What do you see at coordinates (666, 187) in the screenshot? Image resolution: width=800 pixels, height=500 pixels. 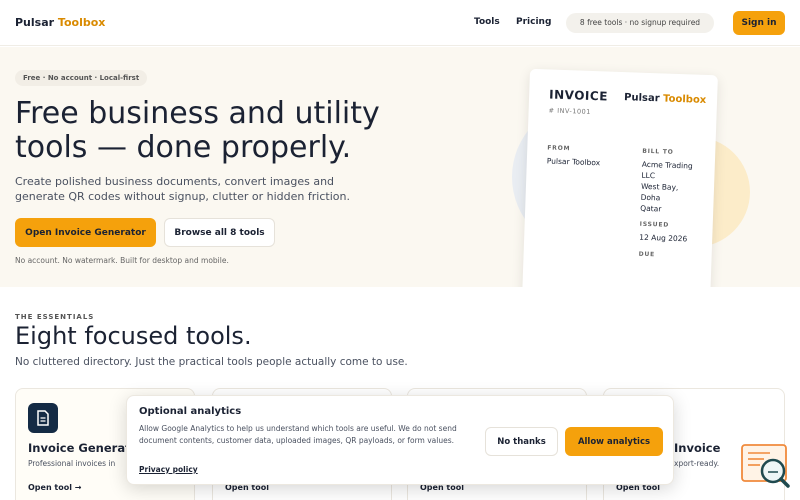 I see `invoice-billto-address: Acme Trading LLC West Bay, Doha Qatar` at bounding box center [666, 187].